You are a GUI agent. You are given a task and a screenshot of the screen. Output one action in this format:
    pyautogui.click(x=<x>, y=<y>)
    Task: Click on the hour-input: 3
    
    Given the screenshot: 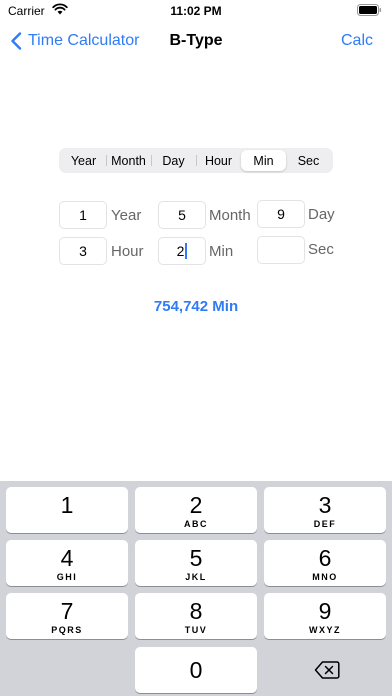 What is the action you would take?
    pyautogui.click(x=83, y=251)
    